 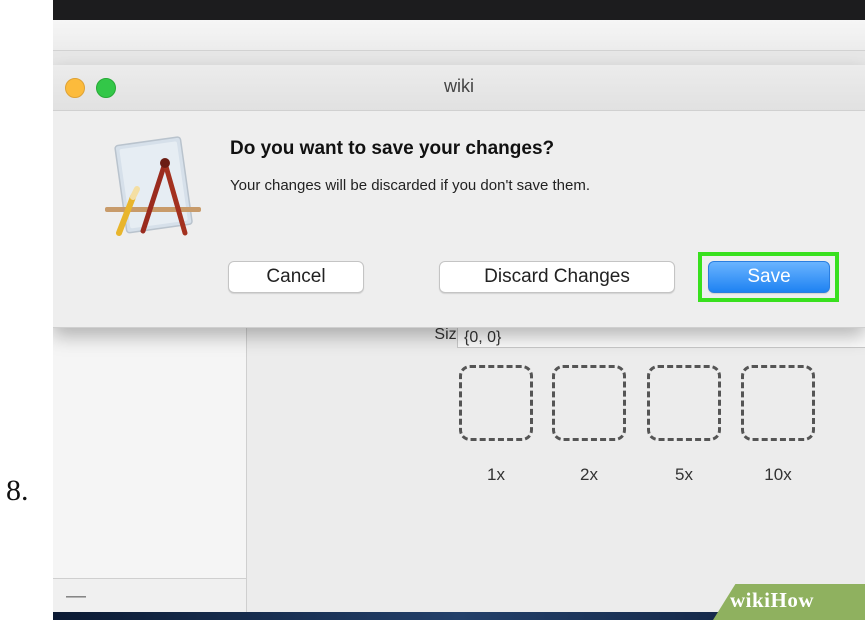 I want to click on sidebar, so click(x=150, y=450).